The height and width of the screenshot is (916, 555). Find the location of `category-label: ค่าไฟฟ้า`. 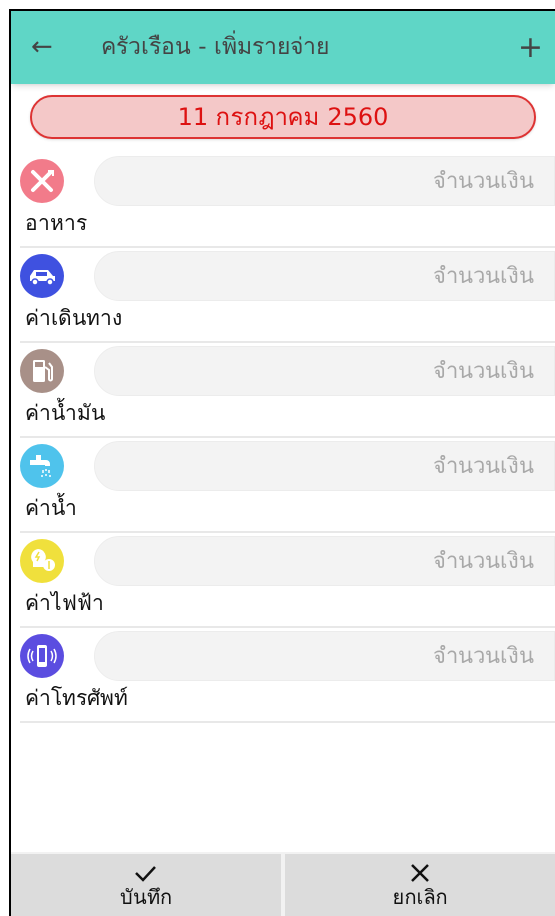

category-label: ค่าไฟฟ้า is located at coordinates (64, 603).